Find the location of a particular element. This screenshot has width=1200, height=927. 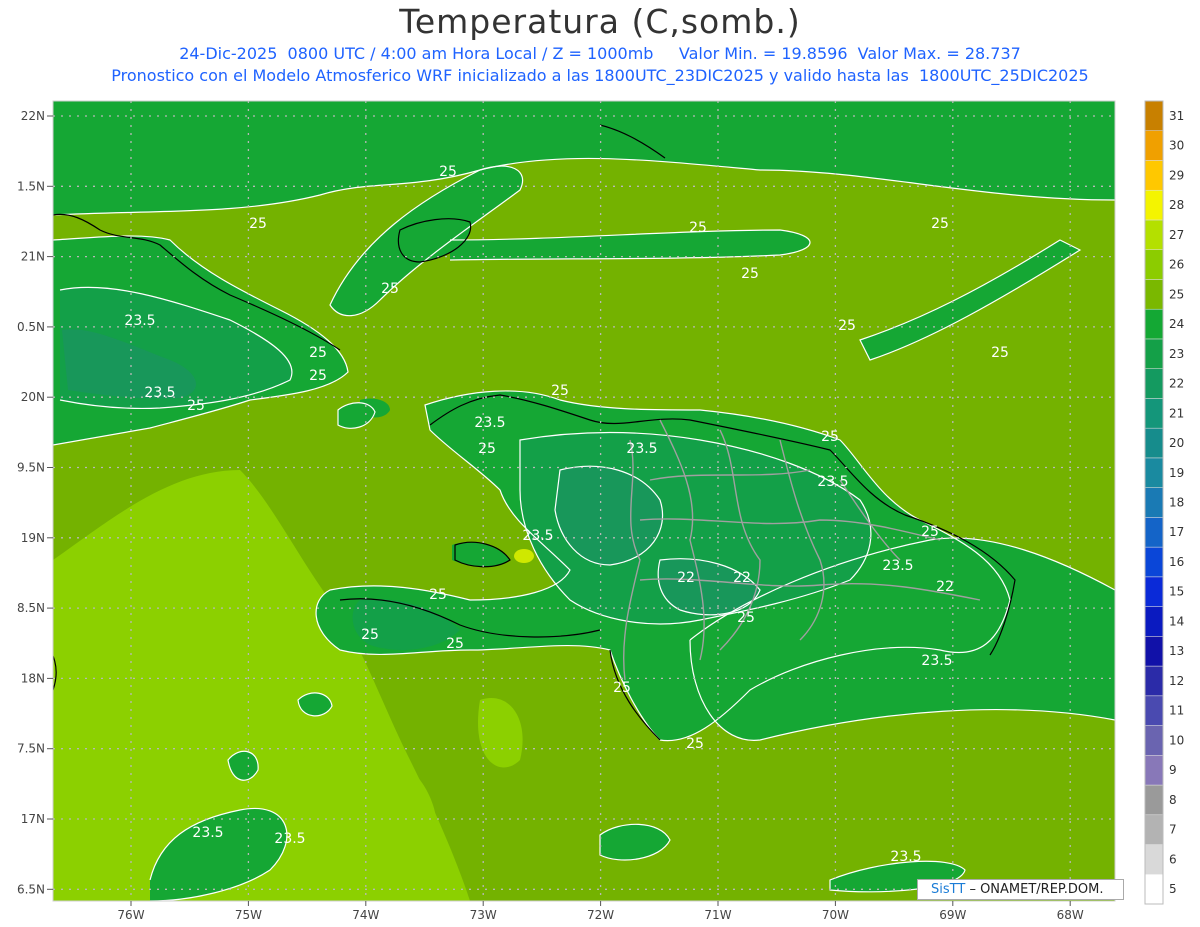

colorbar-label: 13 is located at coordinates (1176, 651).